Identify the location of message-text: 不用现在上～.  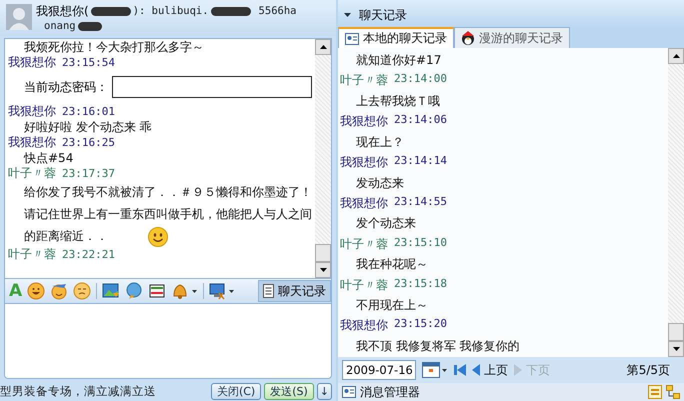
(392, 305).